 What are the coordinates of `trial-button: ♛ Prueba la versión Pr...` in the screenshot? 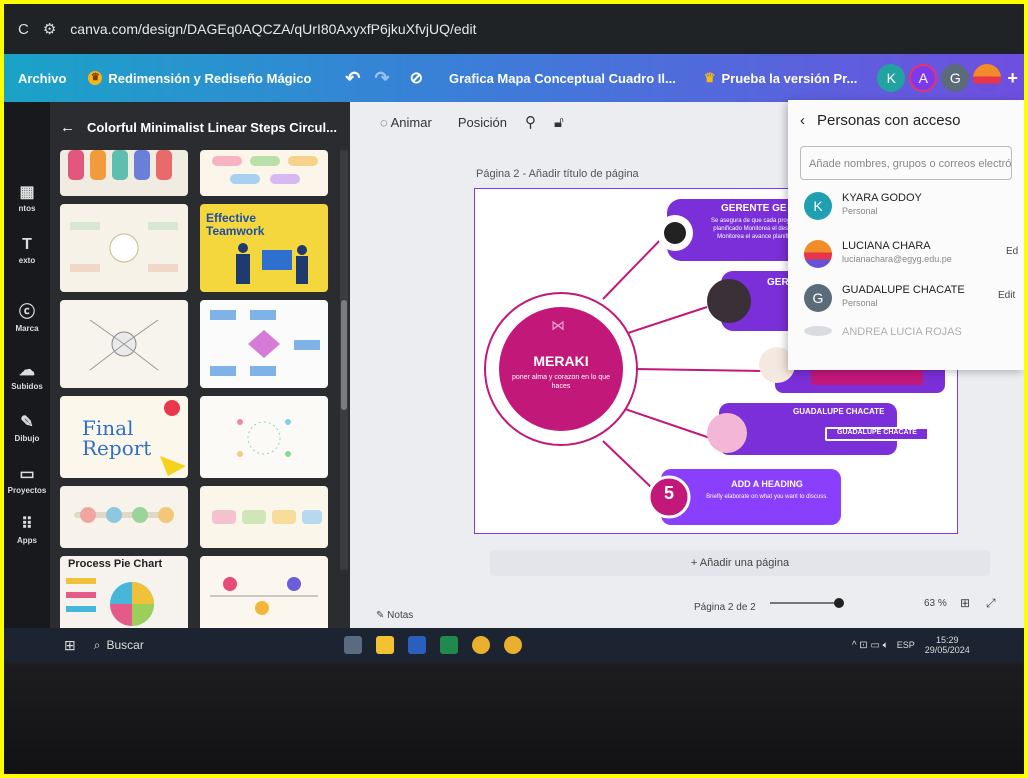 It's located at (781, 78).